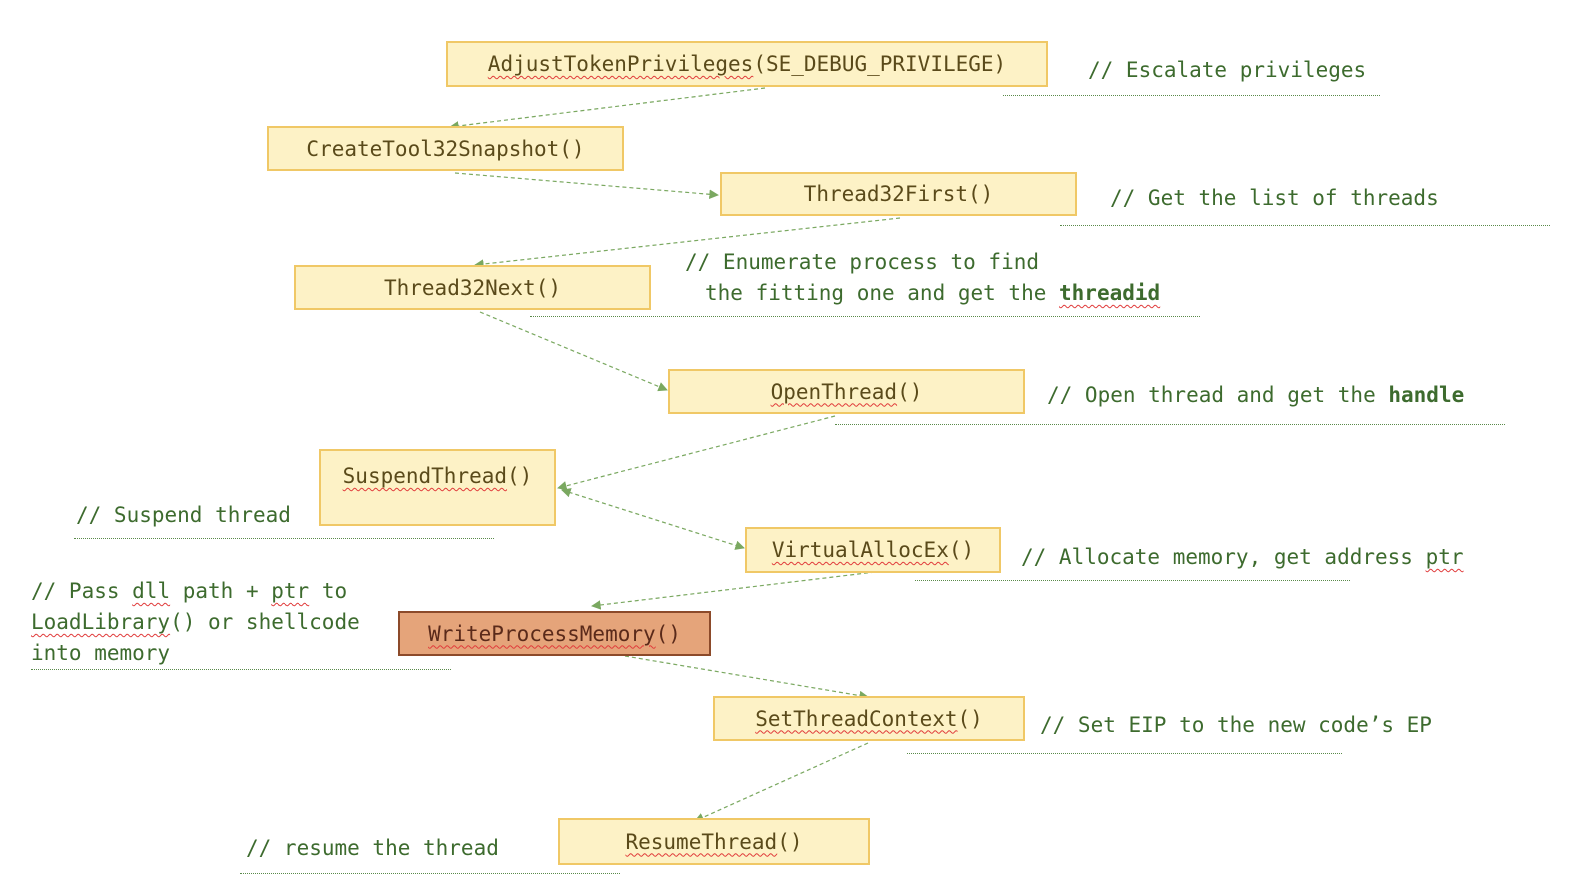 Image resolution: width=1582 pixels, height=892 pixels. What do you see at coordinates (328, 591) in the screenshot?
I see `comment-pass-c: to` at bounding box center [328, 591].